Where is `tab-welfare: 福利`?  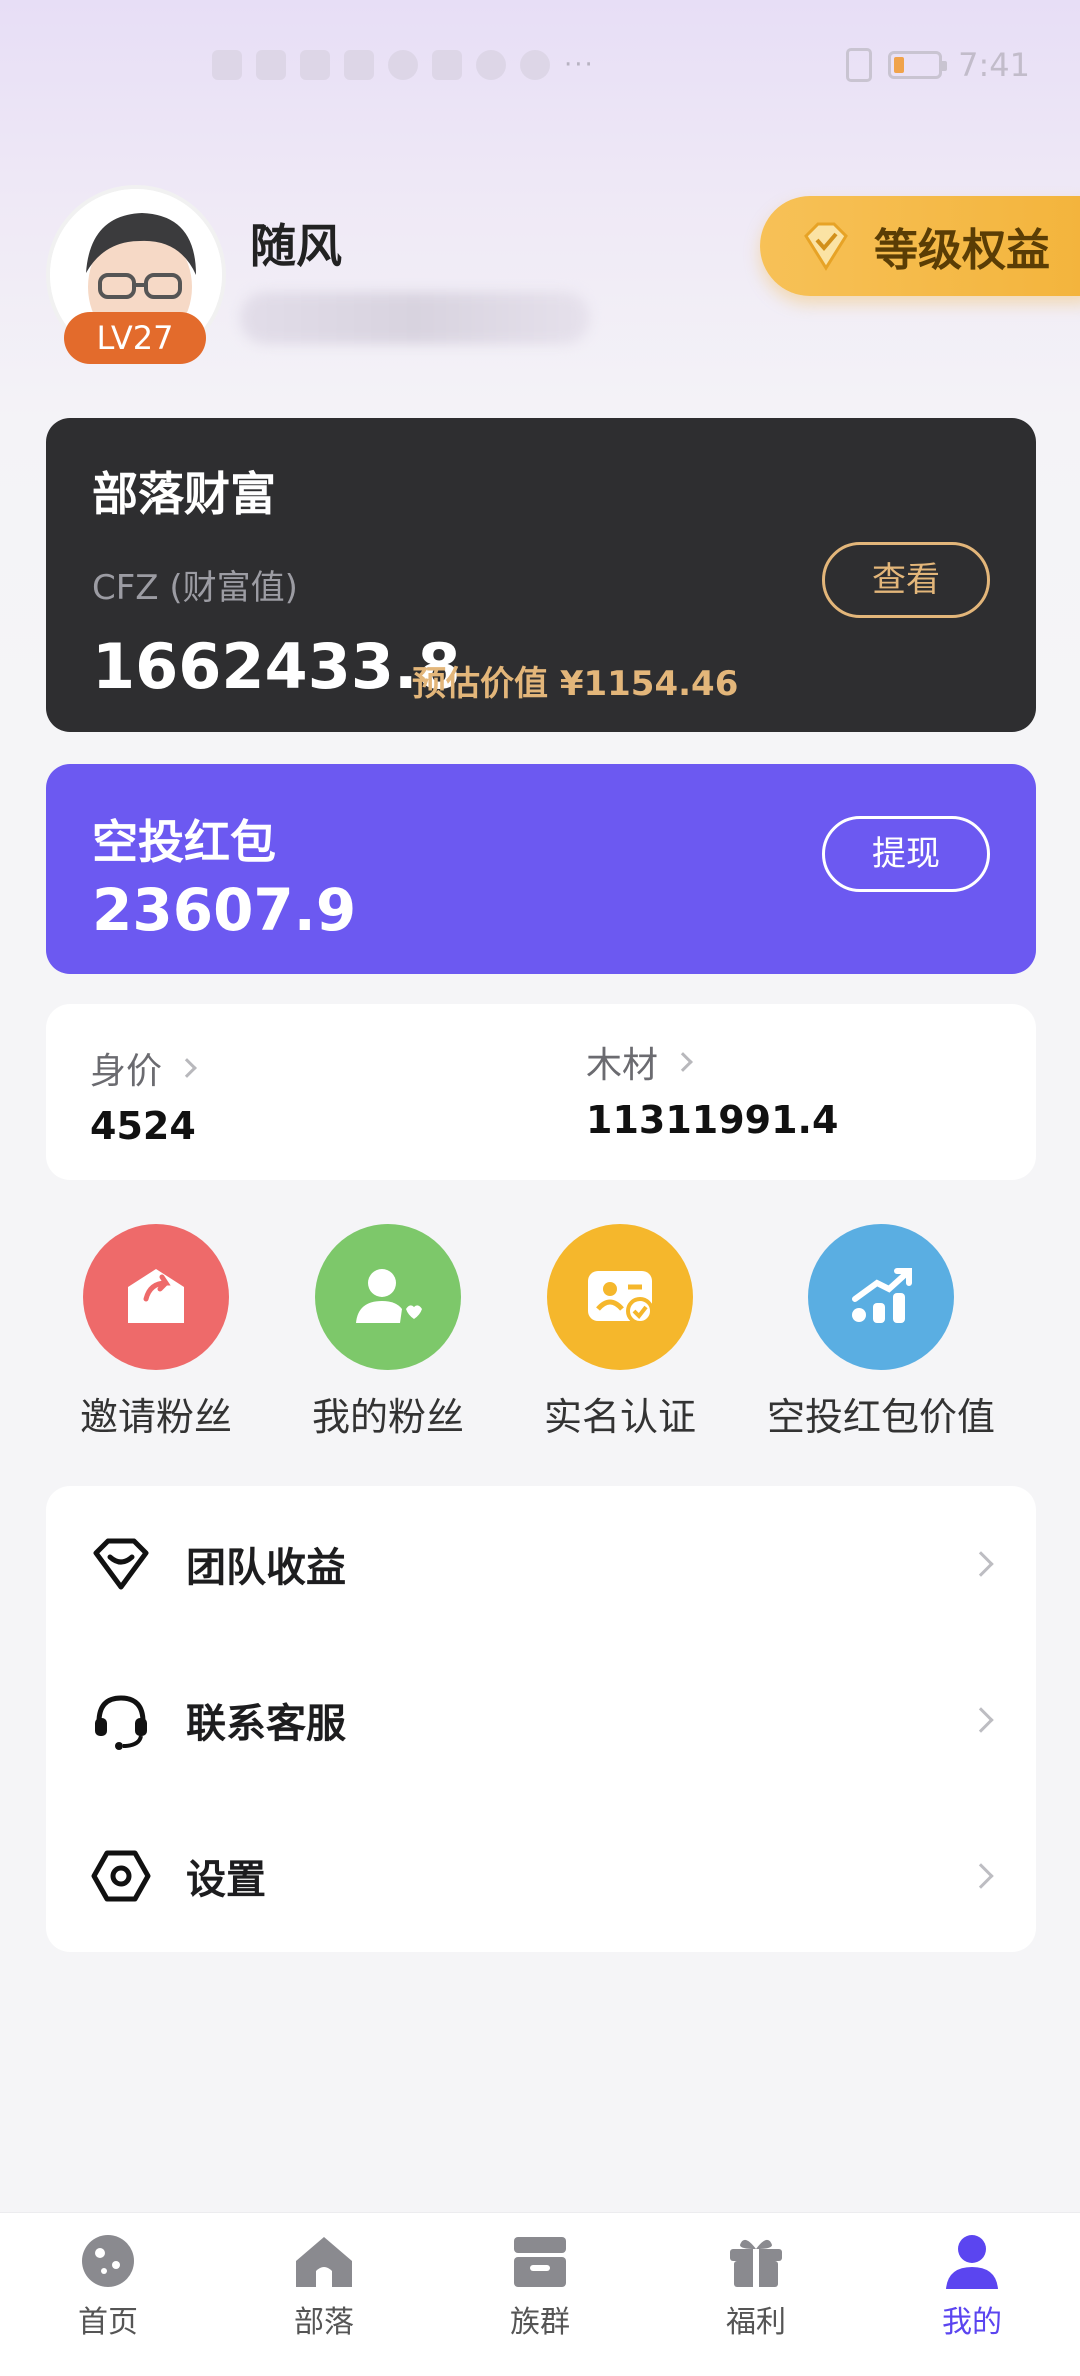 tab-welfare: 福利 is located at coordinates (756, 2285).